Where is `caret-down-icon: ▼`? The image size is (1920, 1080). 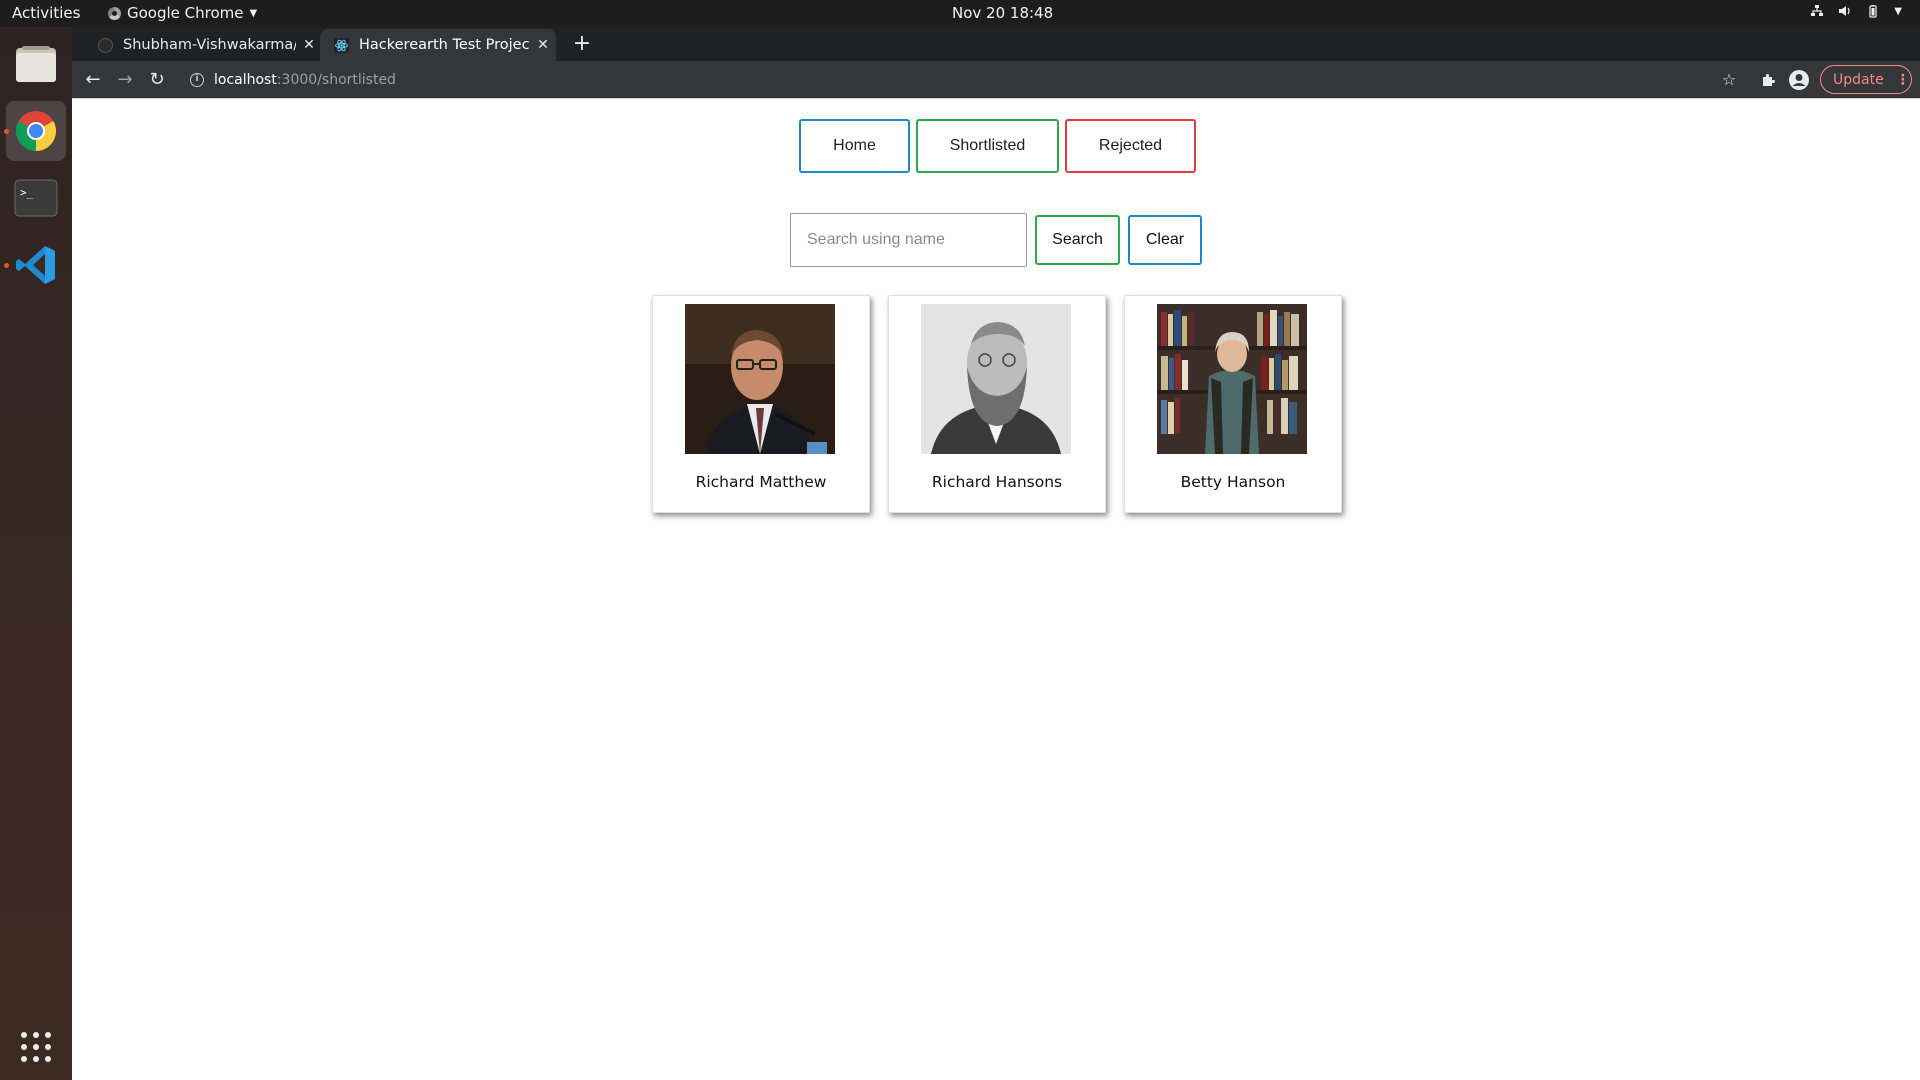
caret-down-icon: ▼ is located at coordinates (253, 13).